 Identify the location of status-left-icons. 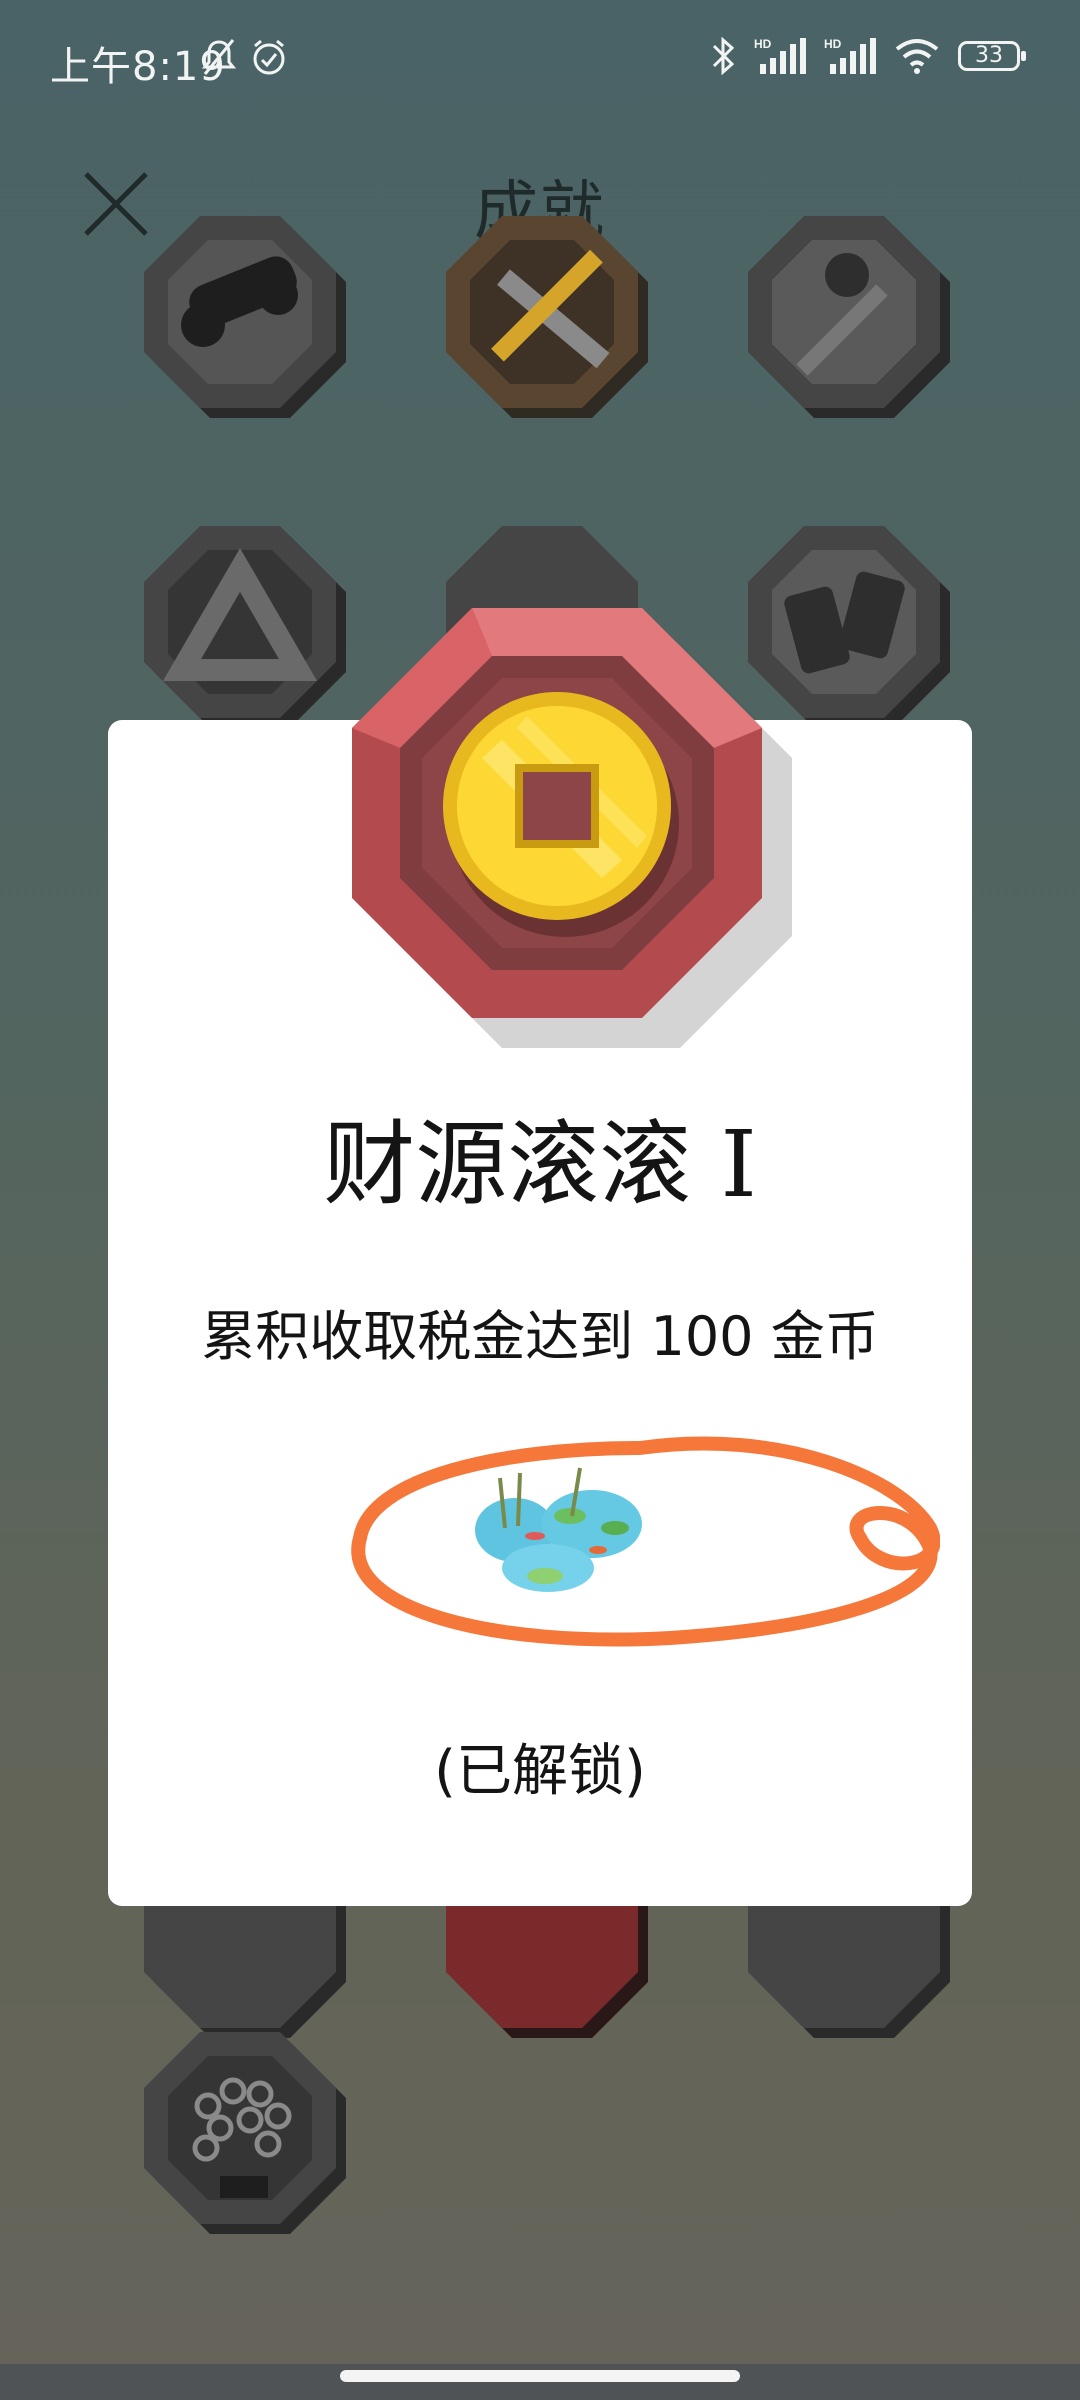
(245, 57).